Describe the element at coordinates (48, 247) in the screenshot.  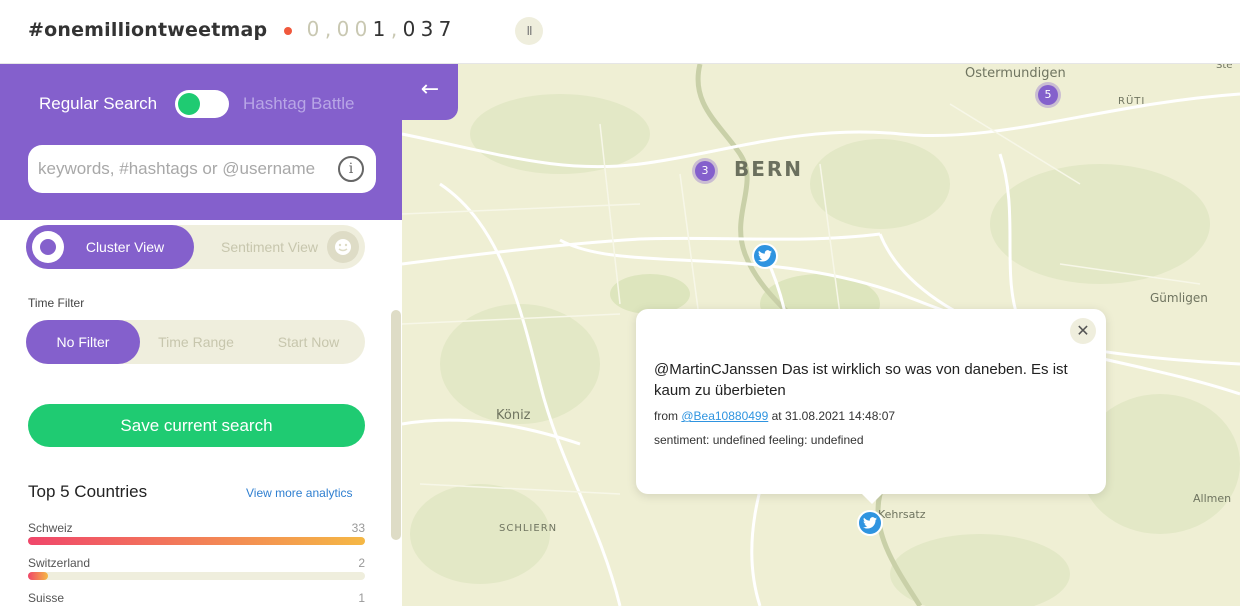
I see `cluster-view-icon` at that location.